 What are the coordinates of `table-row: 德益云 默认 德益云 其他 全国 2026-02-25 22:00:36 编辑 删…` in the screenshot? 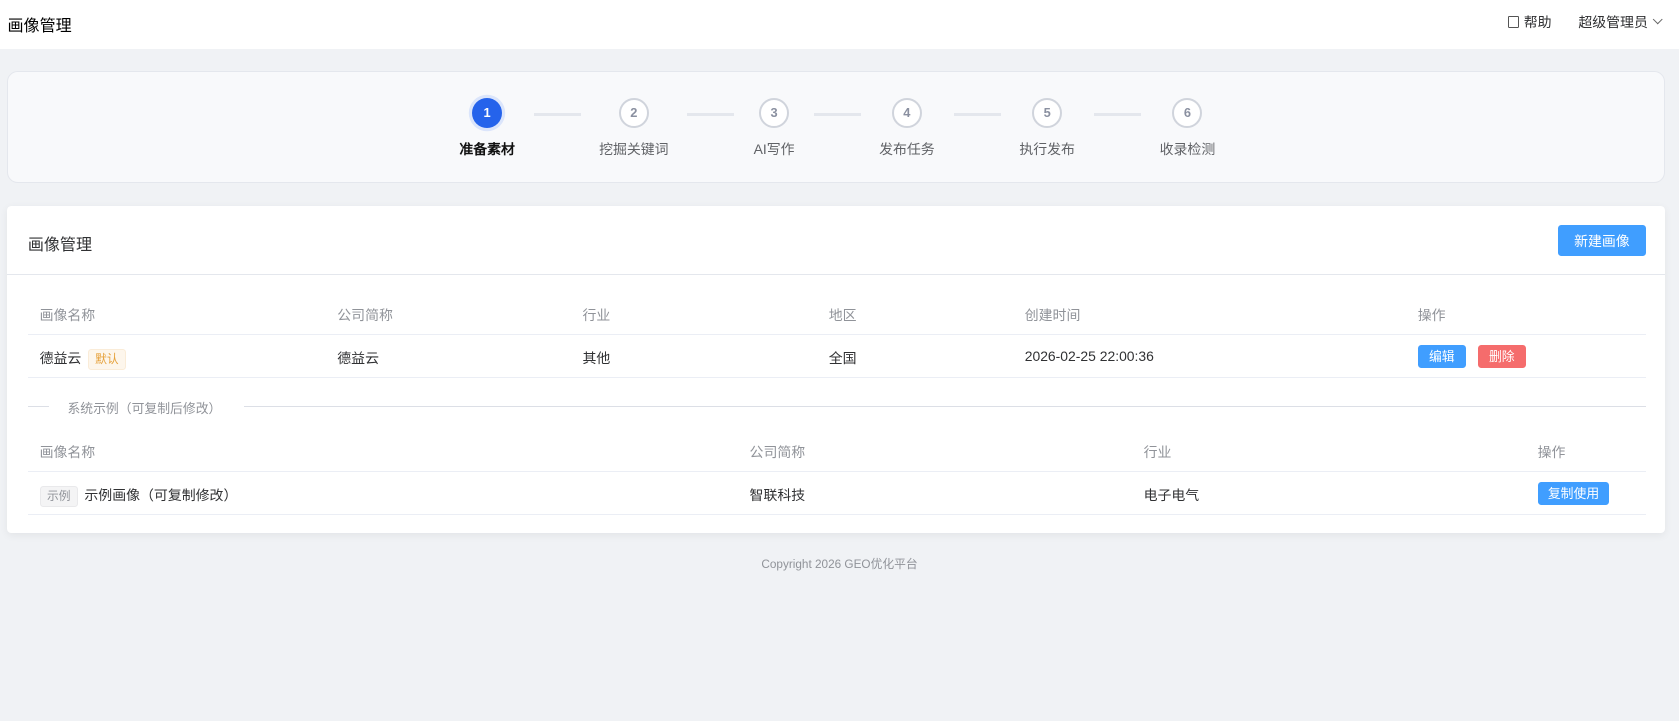 It's located at (836, 356).